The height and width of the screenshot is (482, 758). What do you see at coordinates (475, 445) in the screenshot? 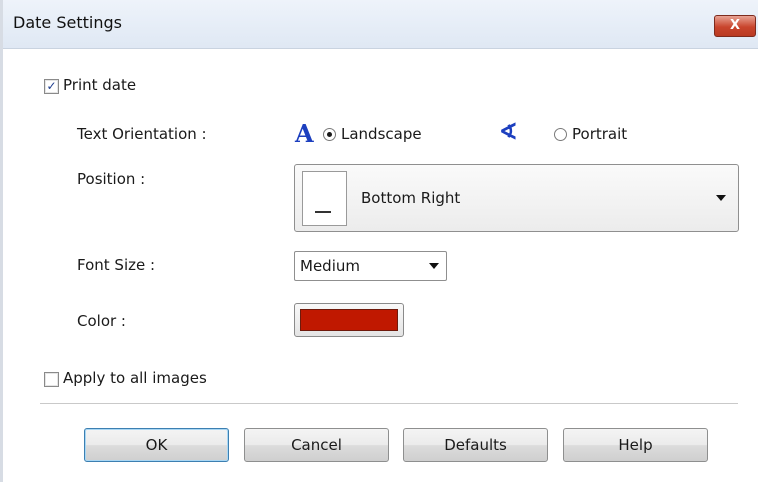
I see `defaults-button: Defaults` at bounding box center [475, 445].